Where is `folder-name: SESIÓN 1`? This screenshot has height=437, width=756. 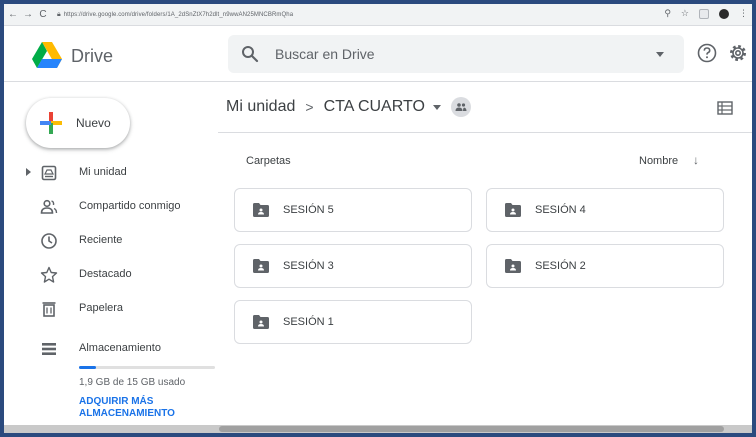 folder-name: SESIÓN 1 is located at coordinates (308, 322).